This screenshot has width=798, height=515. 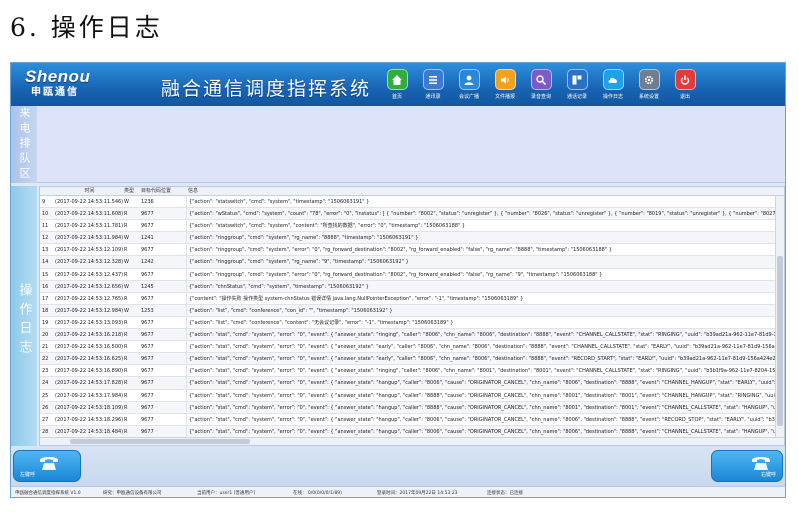 What do you see at coordinates (485, 191) in the screenshot?
I see `column-header-info: 信息` at bounding box center [485, 191].